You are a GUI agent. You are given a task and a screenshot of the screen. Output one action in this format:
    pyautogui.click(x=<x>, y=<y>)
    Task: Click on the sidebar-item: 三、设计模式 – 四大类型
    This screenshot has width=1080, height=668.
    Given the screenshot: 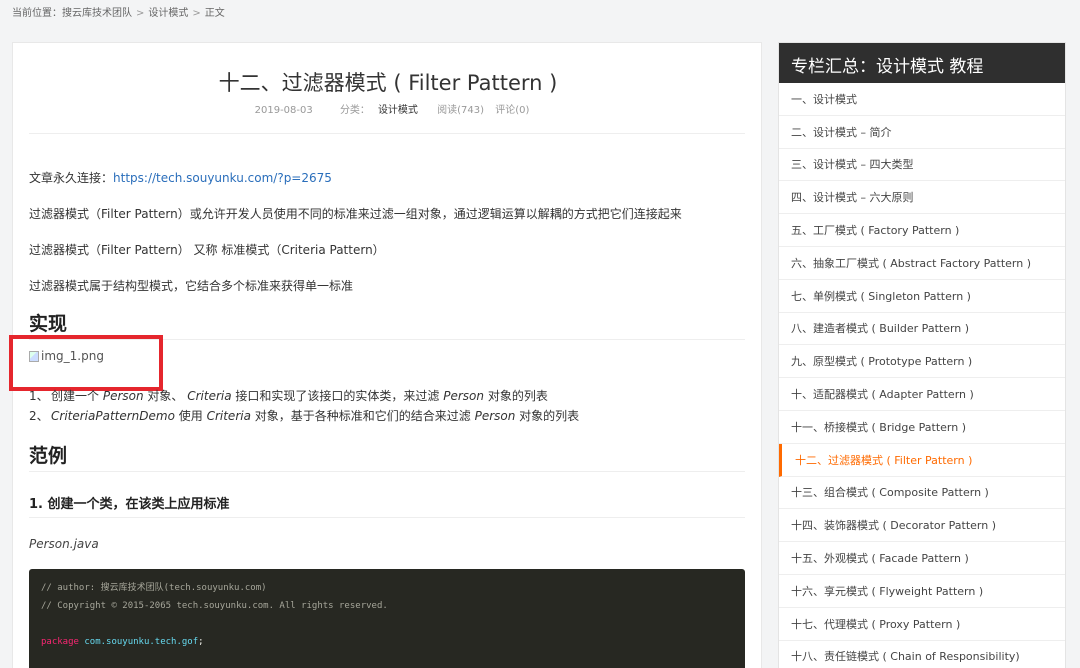 What is the action you would take?
    pyautogui.click(x=922, y=165)
    